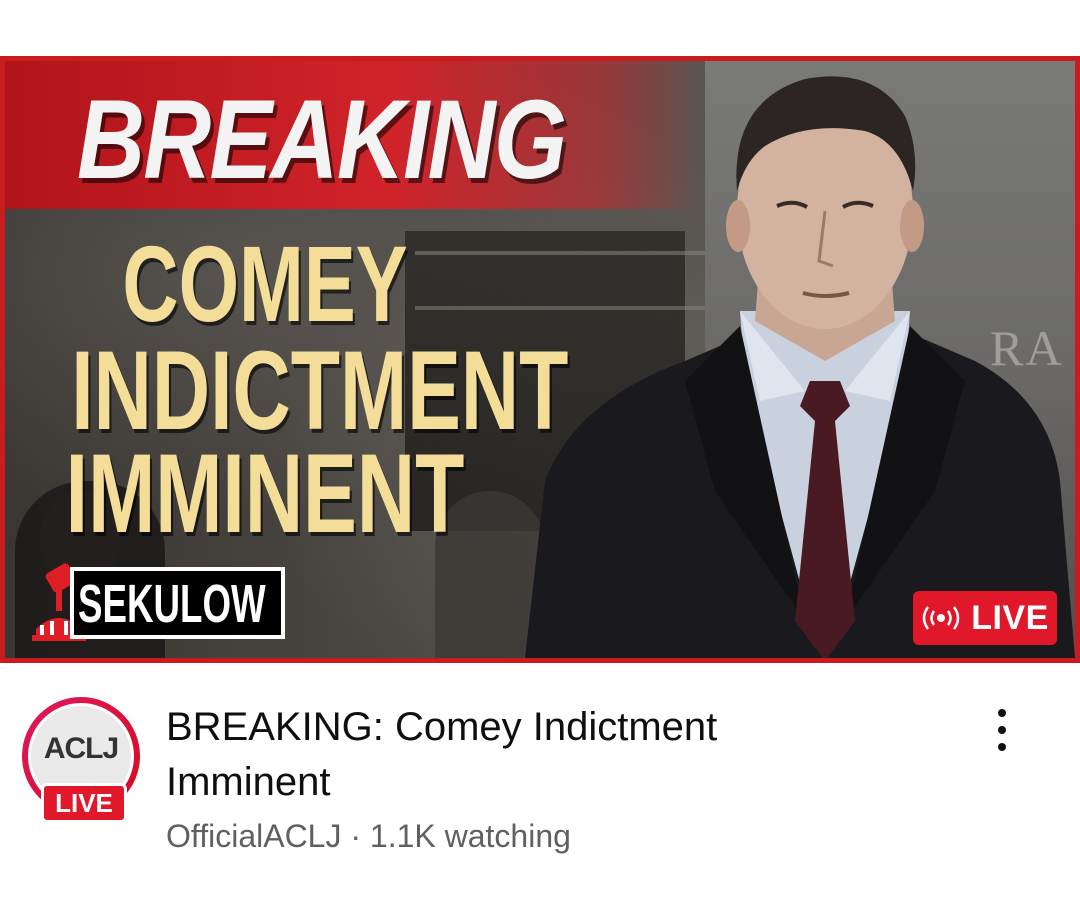  I want to click on broadcast-icon, so click(941, 618).